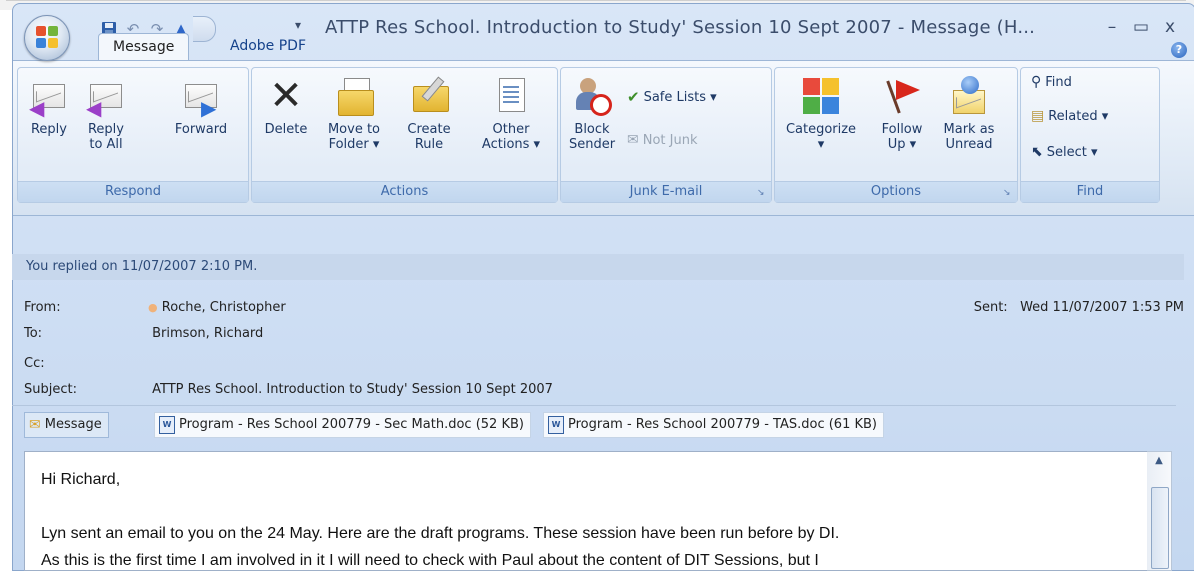 The image size is (1194, 571). Describe the element at coordinates (511, 96) in the screenshot. I see `other-actions-icon` at that location.